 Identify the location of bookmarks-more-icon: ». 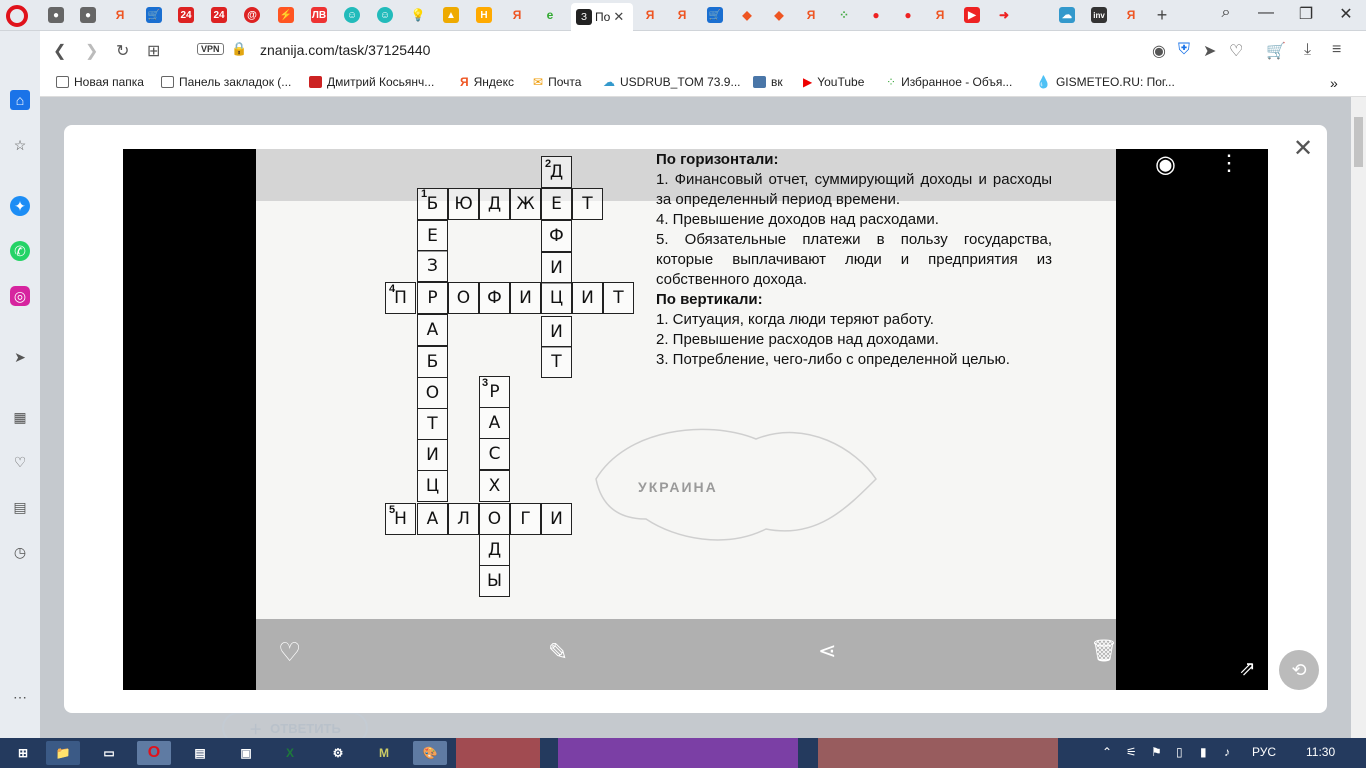
(1334, 83).